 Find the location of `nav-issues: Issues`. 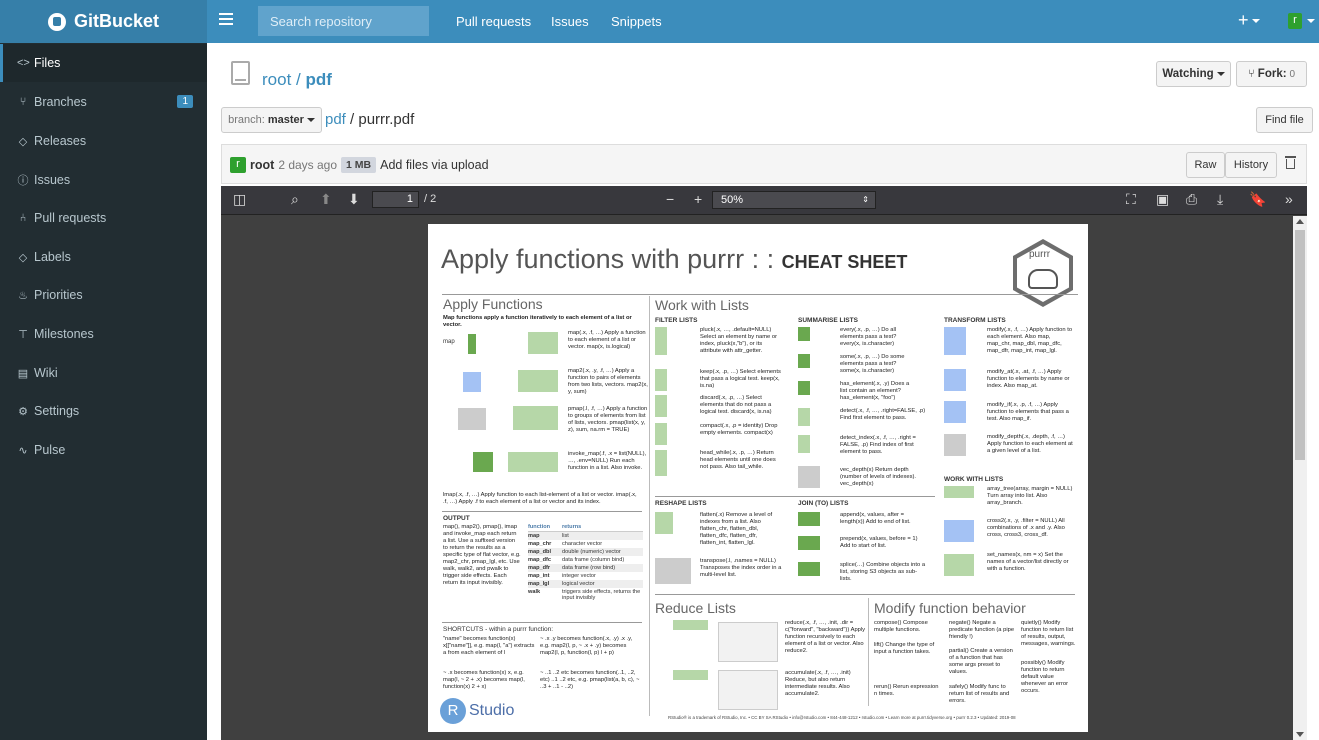

nav-issues: Issues is located at coordinates (570, 21).